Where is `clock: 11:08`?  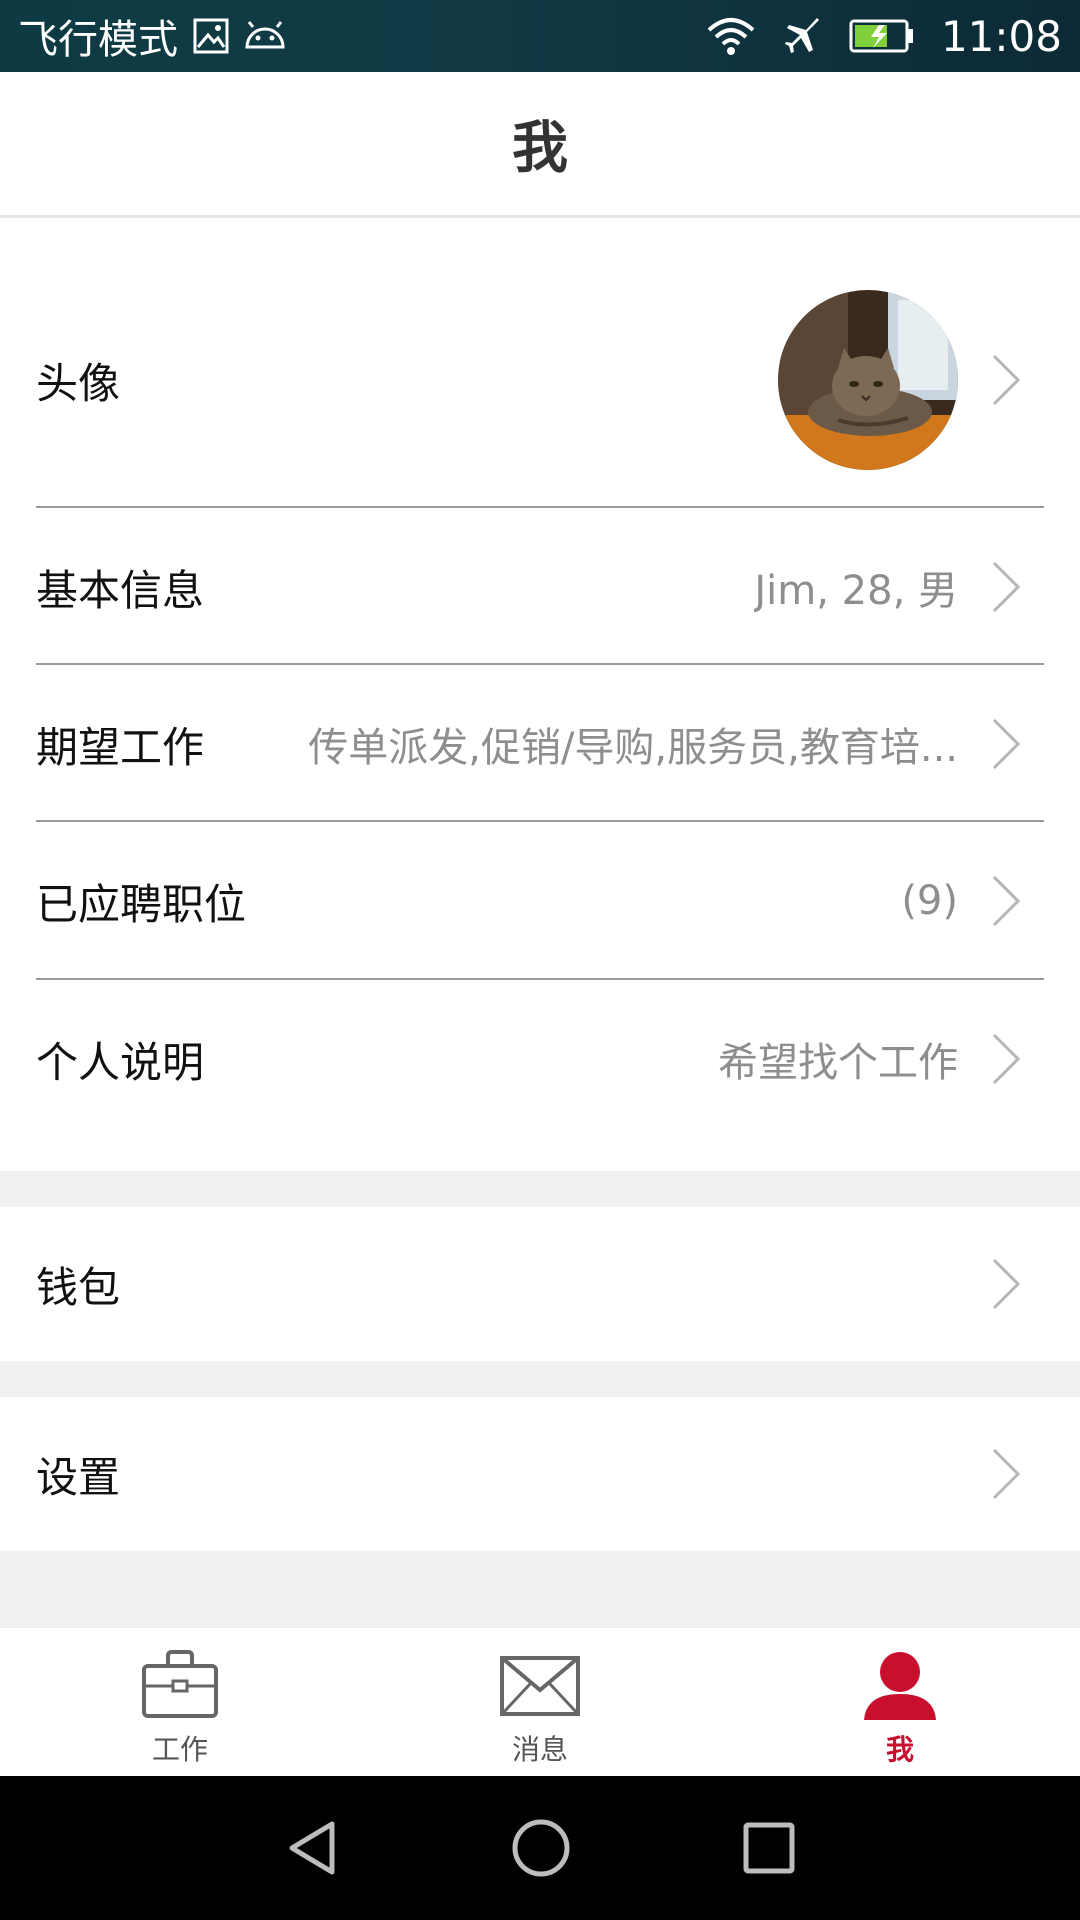
clock: 11:08 is located at coordinates (1001, 36).